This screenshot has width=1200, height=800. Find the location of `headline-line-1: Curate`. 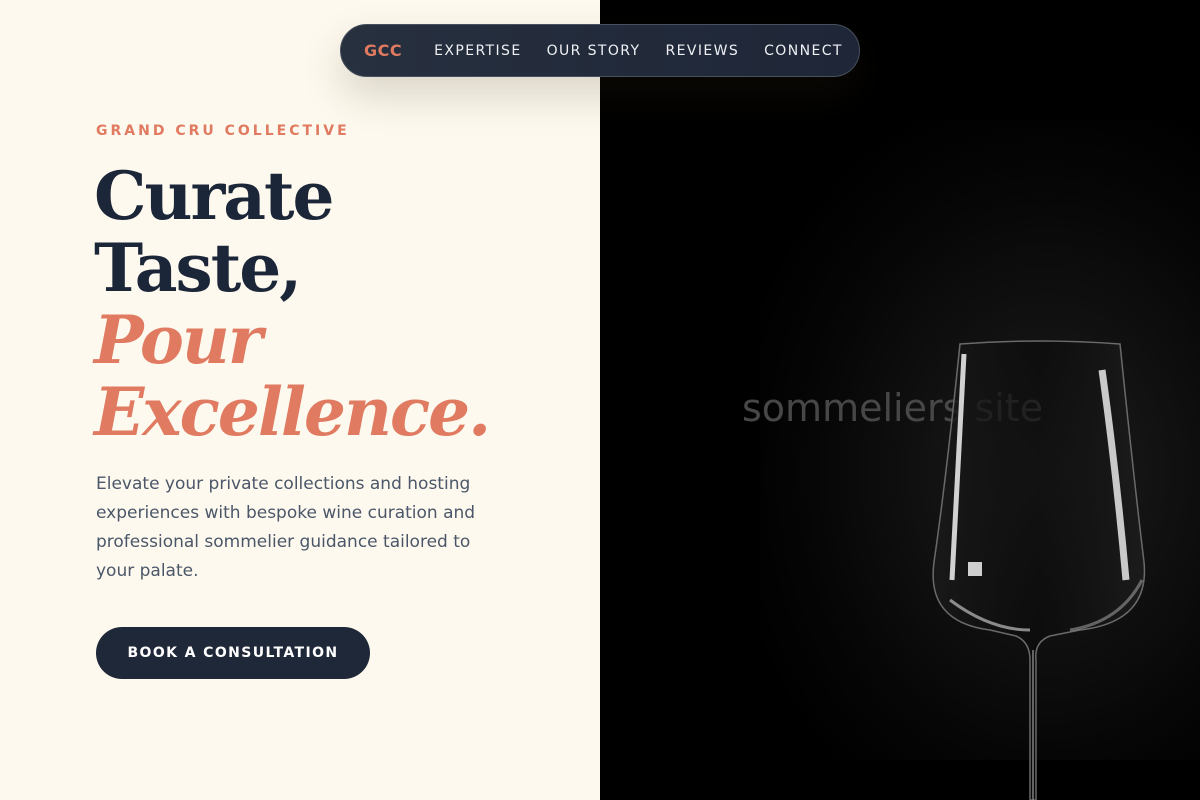

headline-line-1: Curate is located at coordinates (214, 196).